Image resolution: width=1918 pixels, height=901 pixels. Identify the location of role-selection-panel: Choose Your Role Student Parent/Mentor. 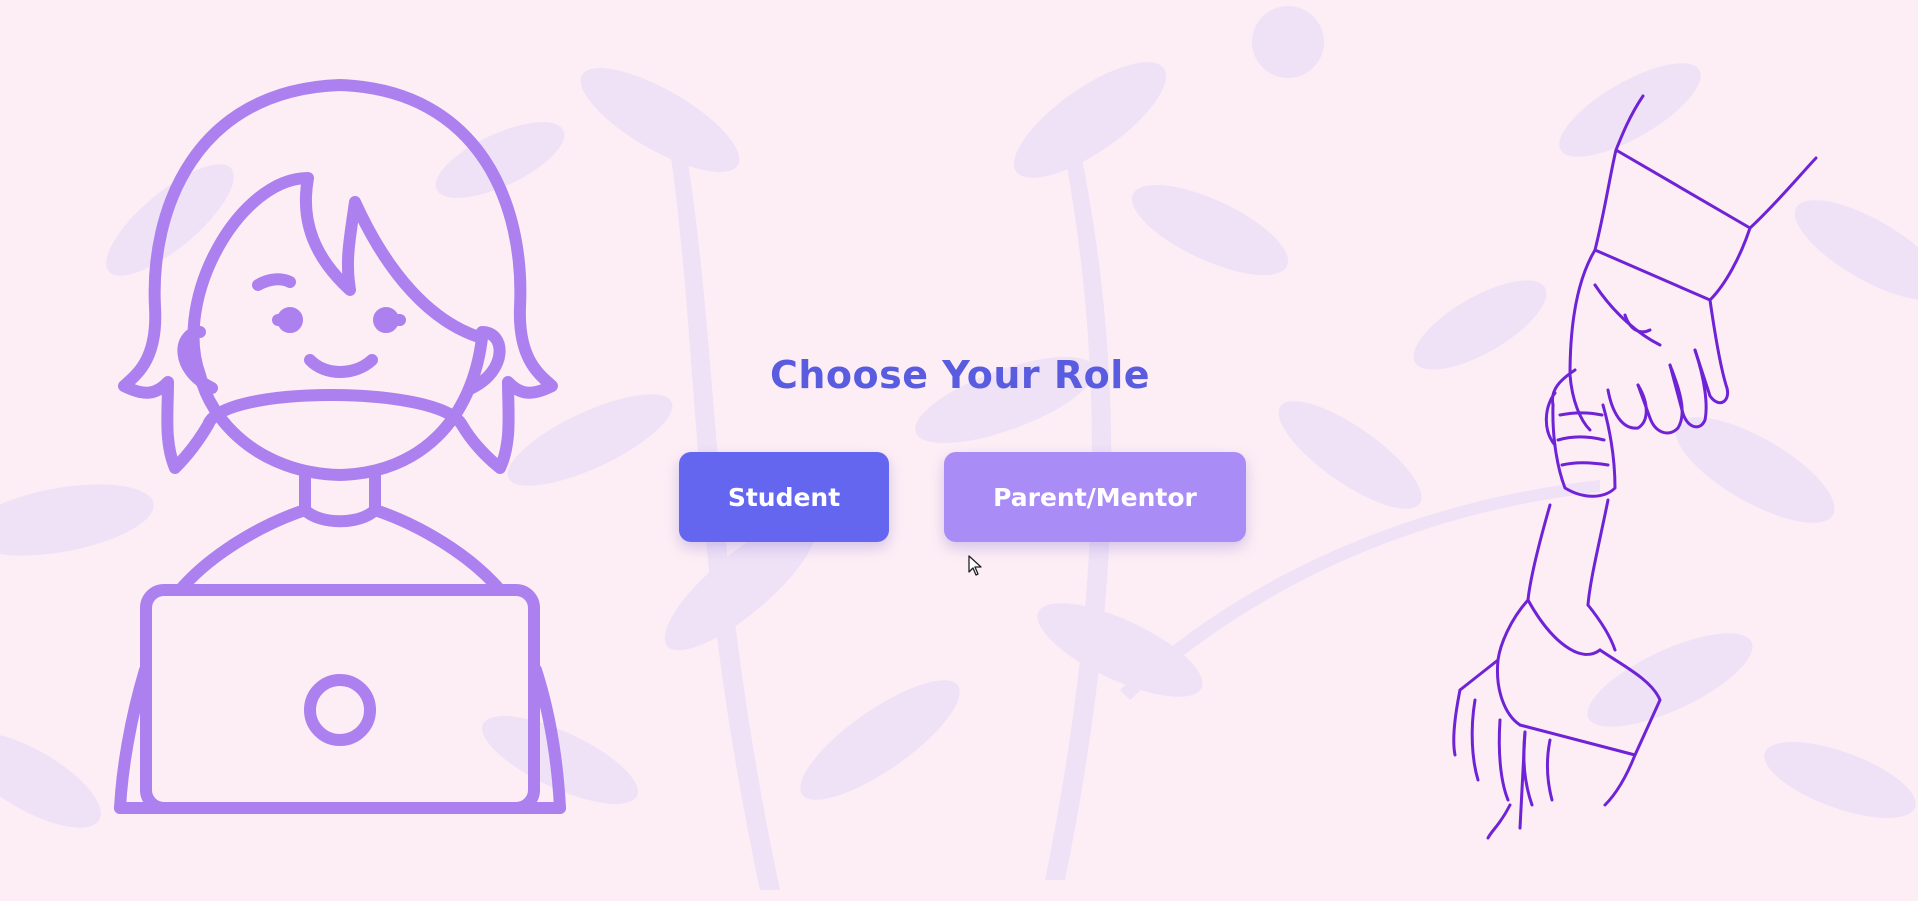
(960, 455).